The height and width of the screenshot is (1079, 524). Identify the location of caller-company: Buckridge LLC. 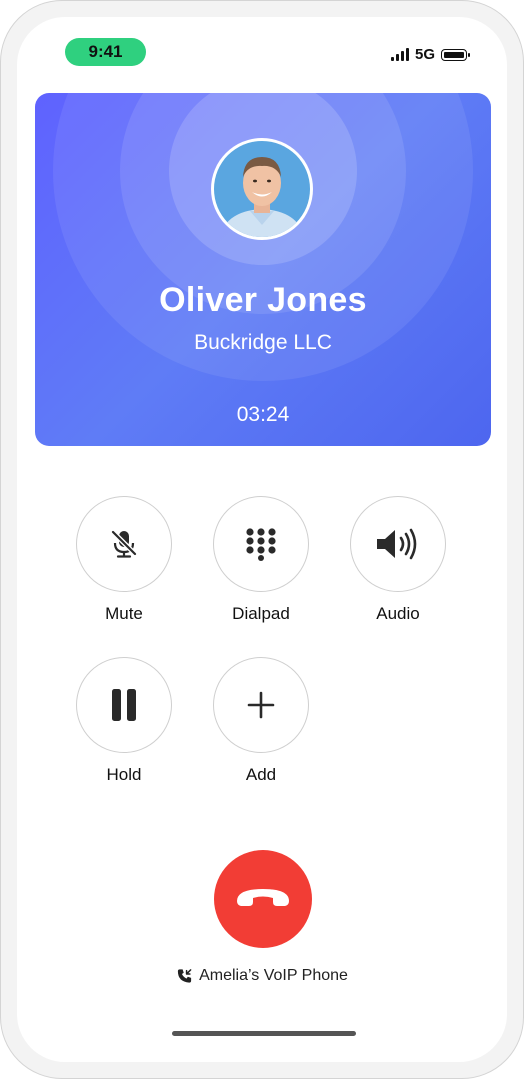
(263, 342).